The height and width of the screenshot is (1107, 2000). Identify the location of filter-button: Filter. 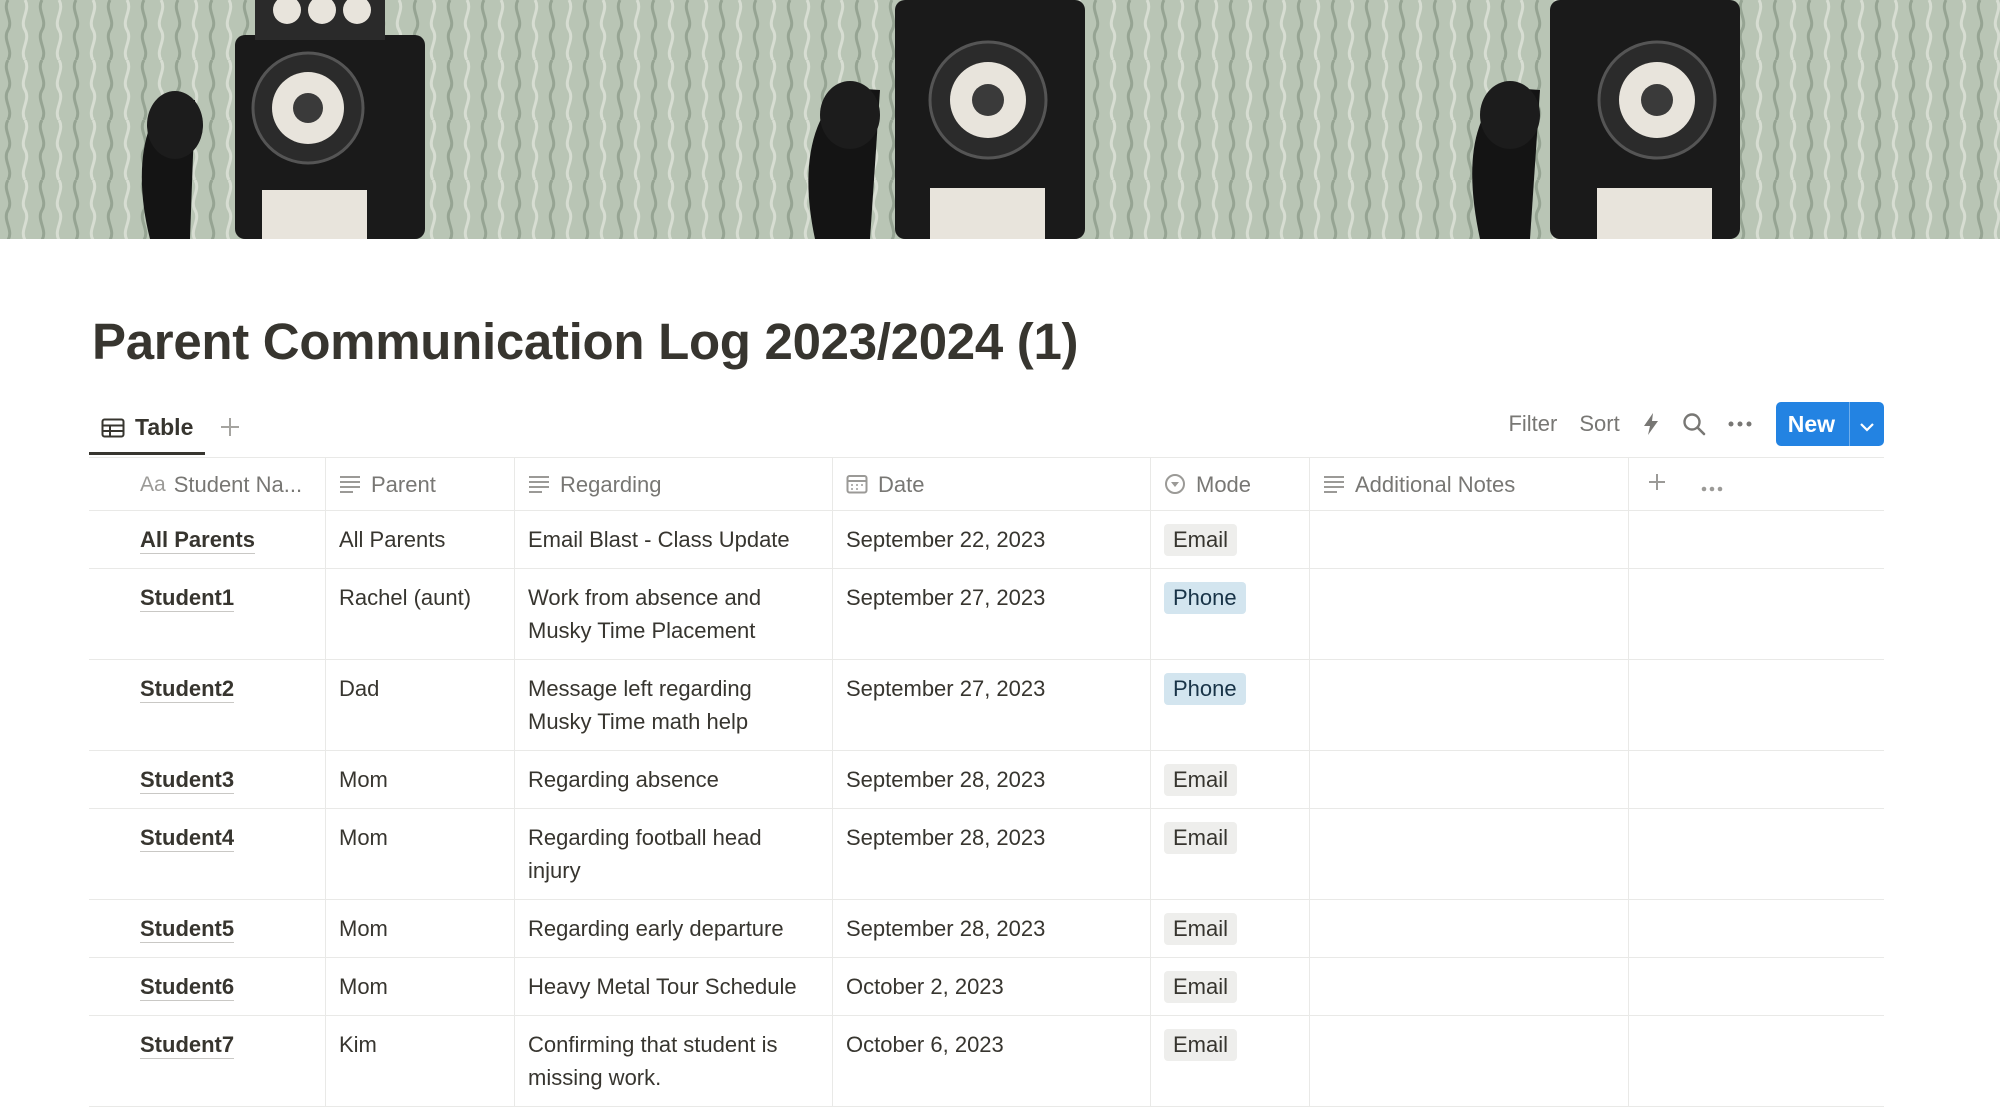
(1532, 424).